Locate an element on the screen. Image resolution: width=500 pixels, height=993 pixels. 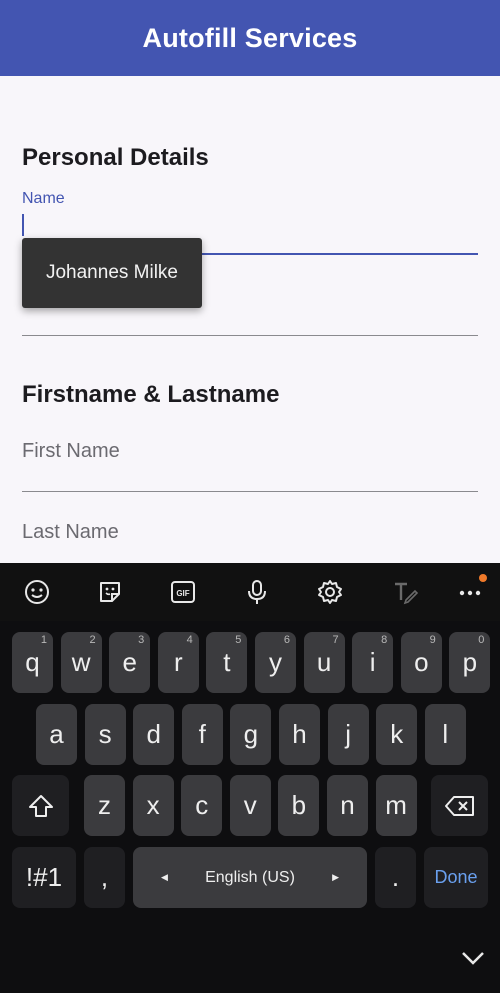
key-k: k is located at coordinates (397, 734).